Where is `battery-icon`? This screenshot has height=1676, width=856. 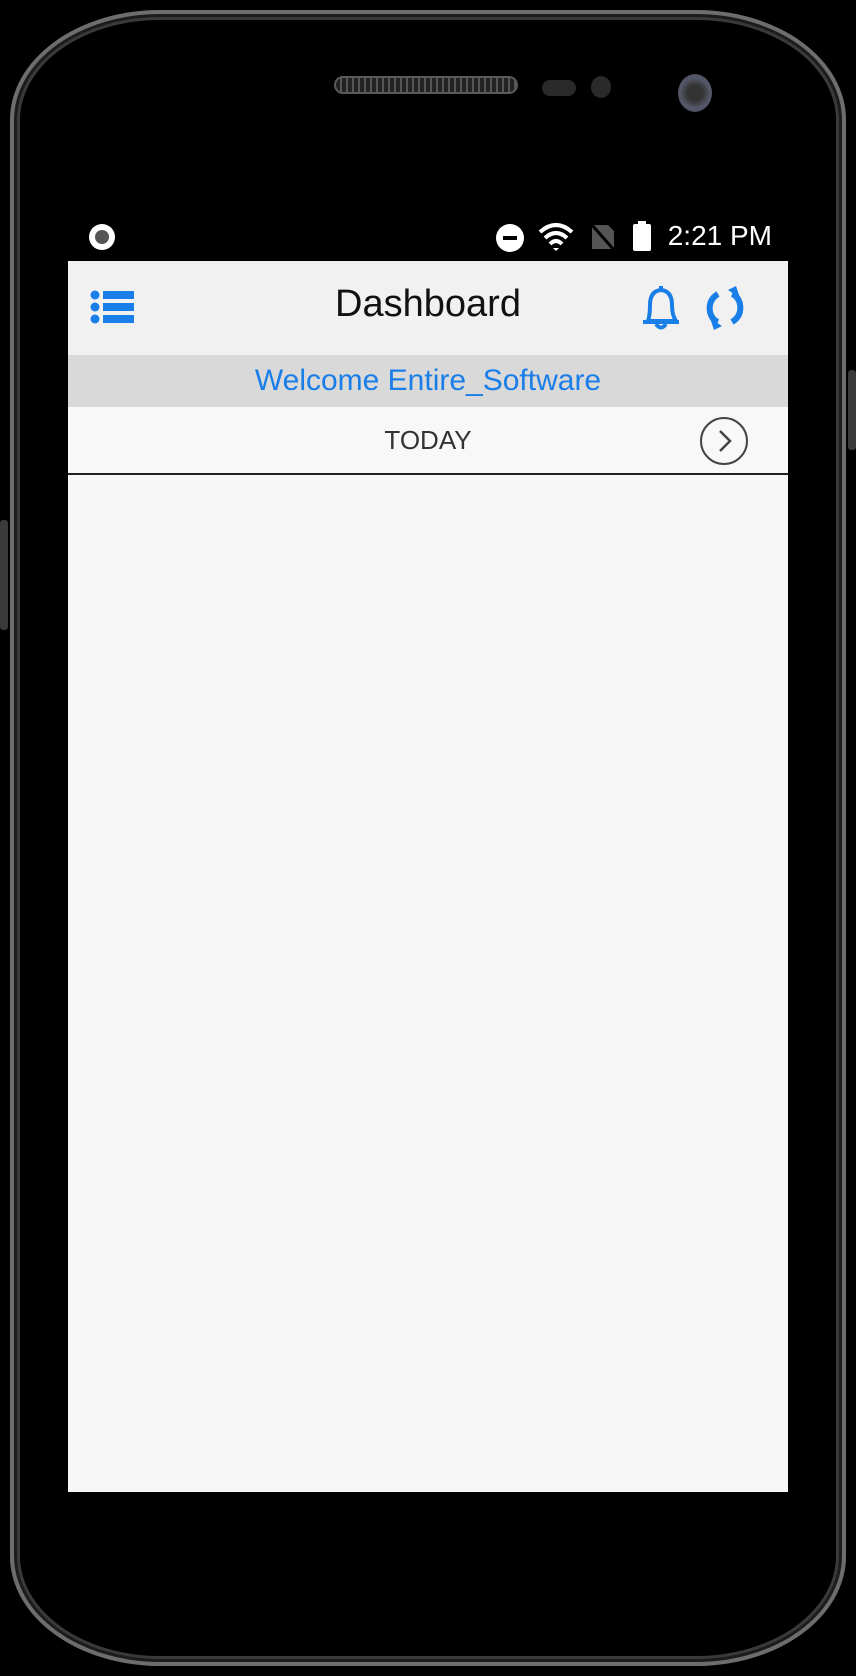
battery-icon is located at coordinates (642, 236).